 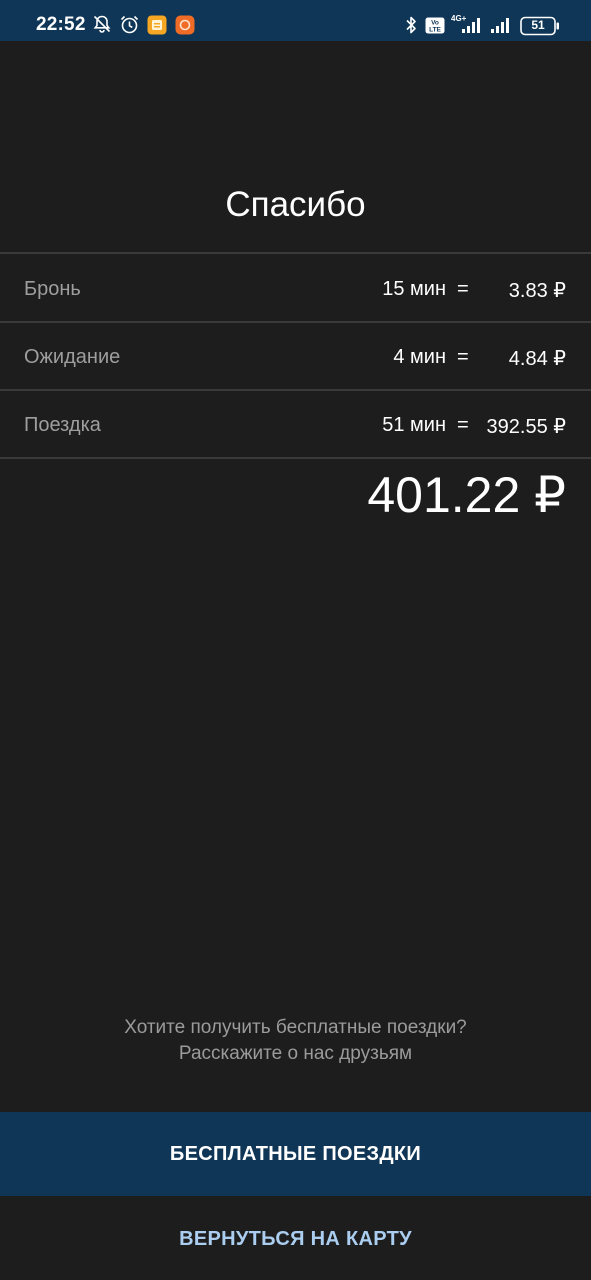 What do you see at coordinates (459, 18) in the screenshot?
I see `svg-text: 4G+` at bounding box center [459, 18].